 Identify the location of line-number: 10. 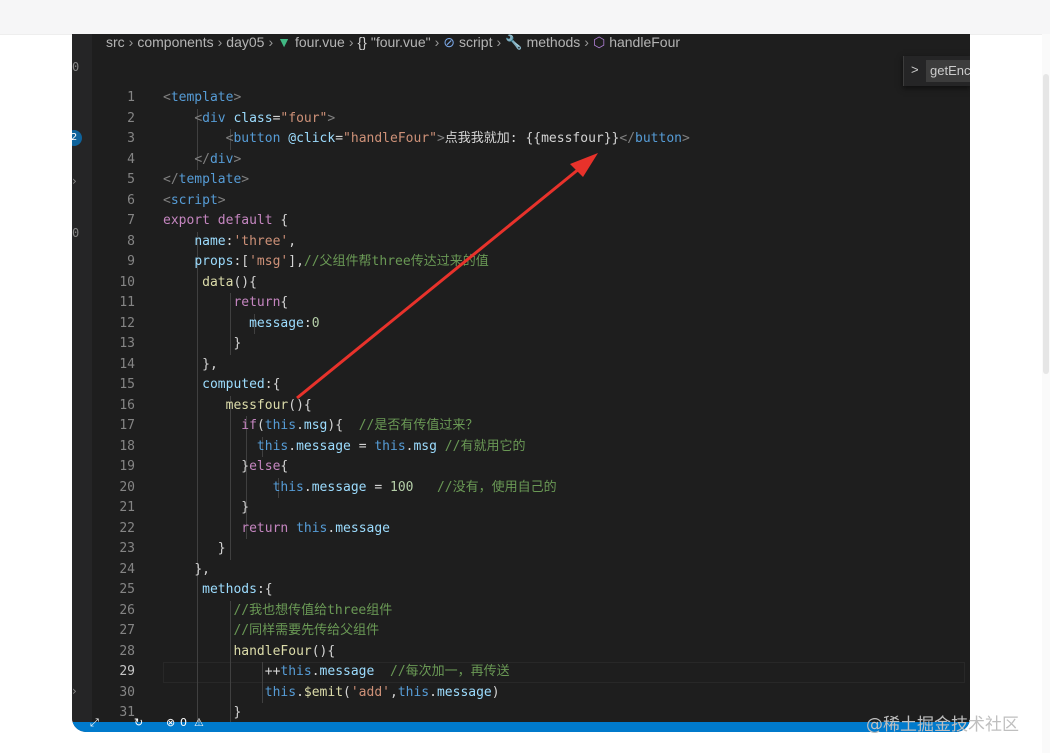
(127, 282).